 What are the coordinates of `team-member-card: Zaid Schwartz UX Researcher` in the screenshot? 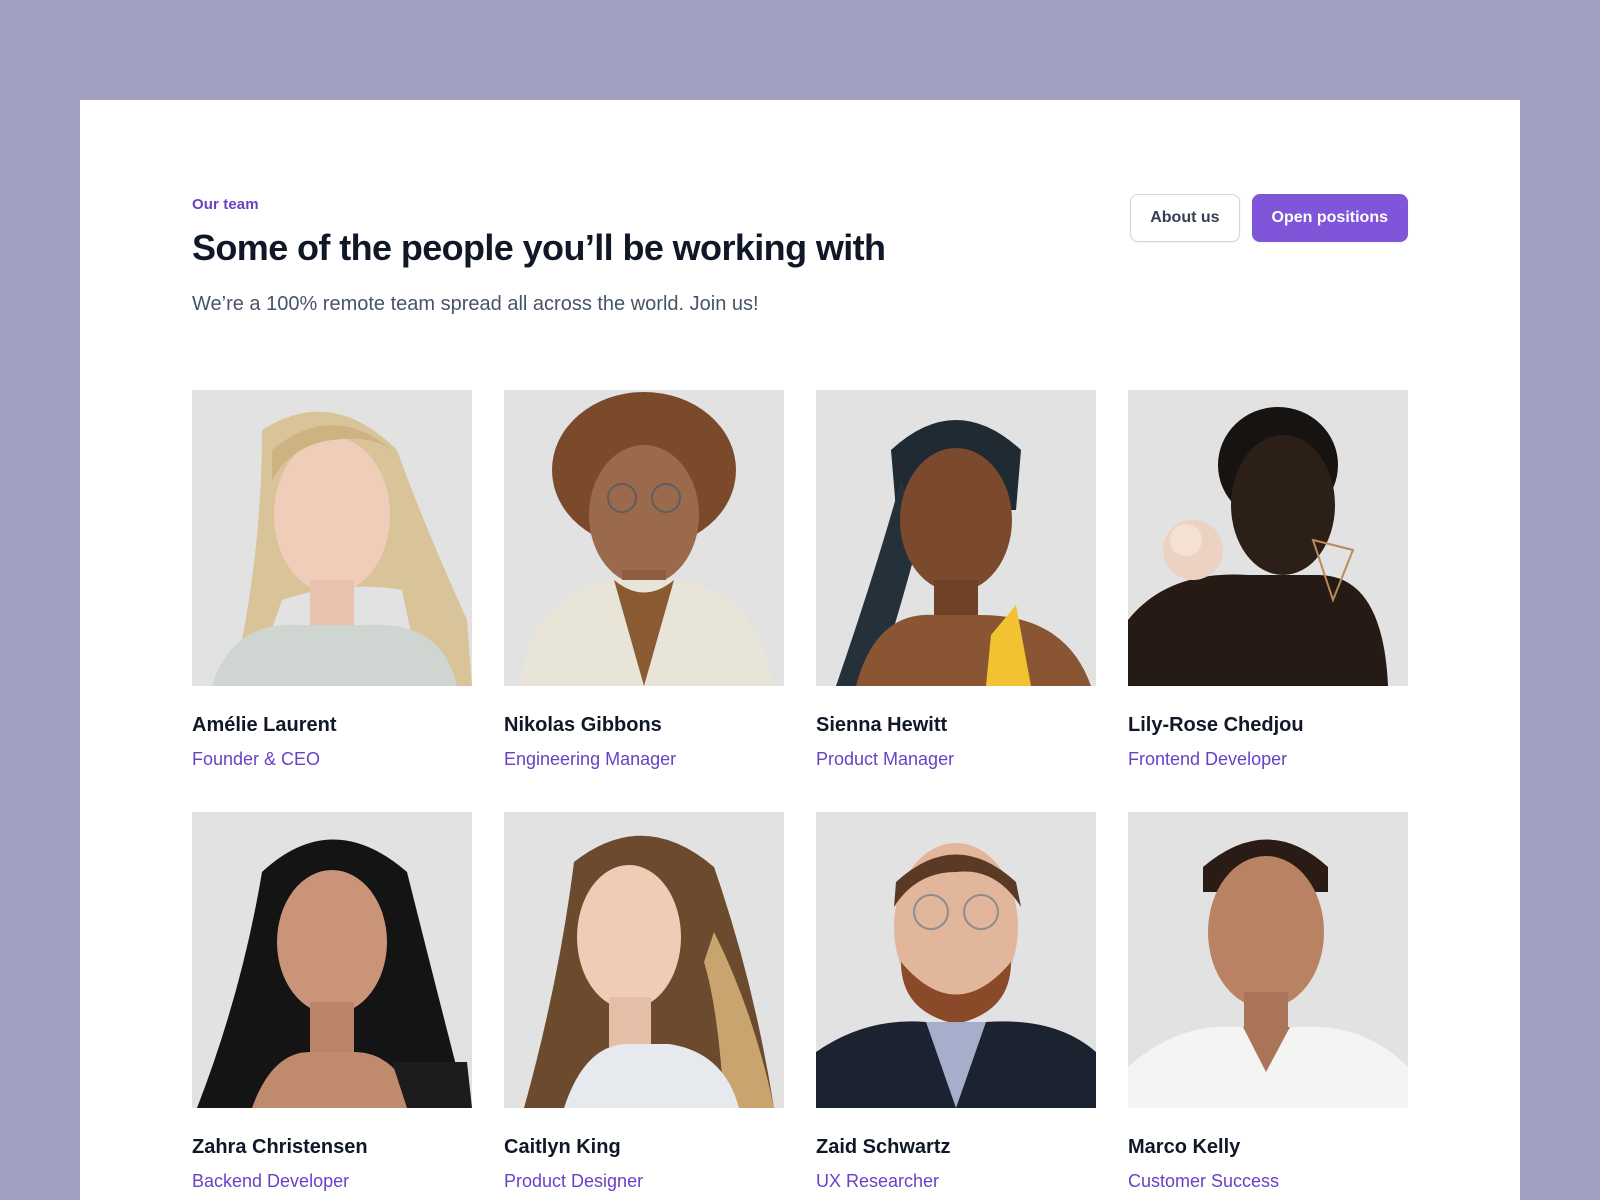 It's located at (956, 1002).